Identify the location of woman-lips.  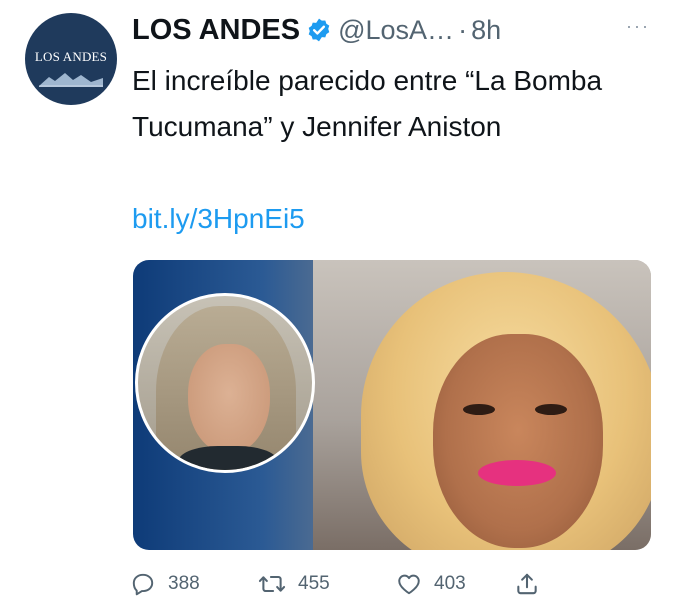
(517, 473).